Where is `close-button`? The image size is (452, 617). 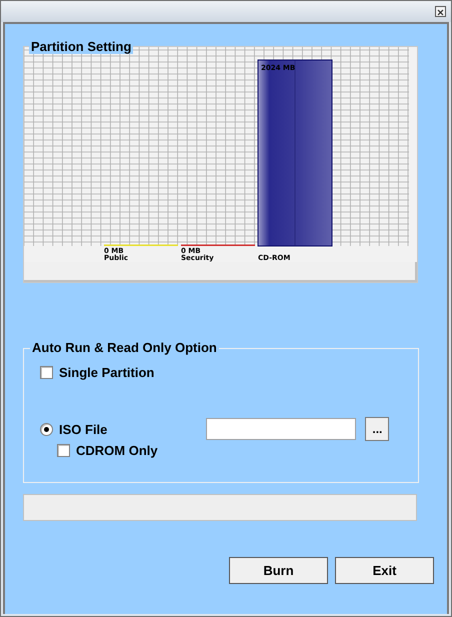
close-button is located at coordinates (440, 11).